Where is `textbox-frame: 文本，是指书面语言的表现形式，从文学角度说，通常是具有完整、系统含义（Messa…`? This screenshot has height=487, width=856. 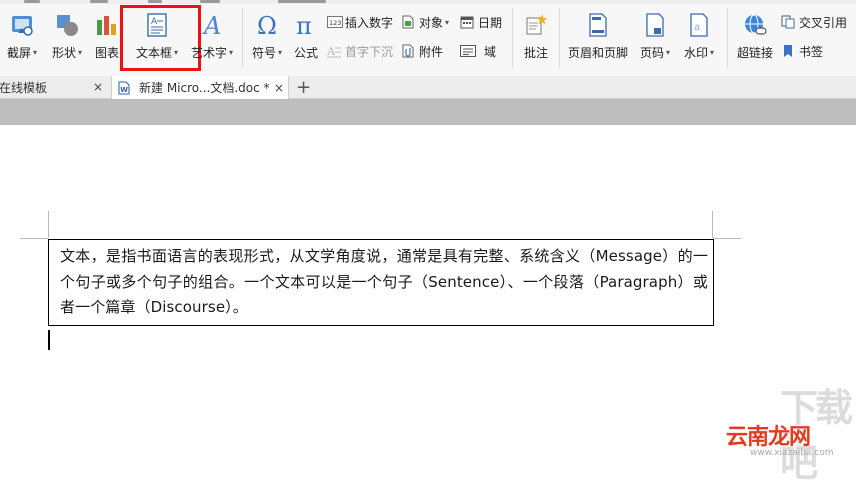 textbox-frame: 文本，是指书面语言的表现形式，从文学角度说，通常是具有完整、系统含义（Messa… is located at coordinates (381, 282).